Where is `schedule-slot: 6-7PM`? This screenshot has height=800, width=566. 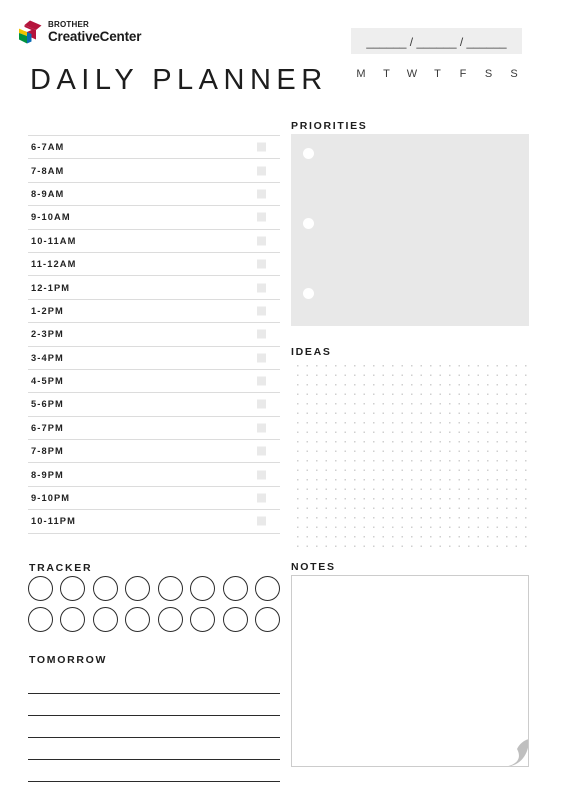
schedule-slot: 6-7PM is located at coordinates (154, 429).